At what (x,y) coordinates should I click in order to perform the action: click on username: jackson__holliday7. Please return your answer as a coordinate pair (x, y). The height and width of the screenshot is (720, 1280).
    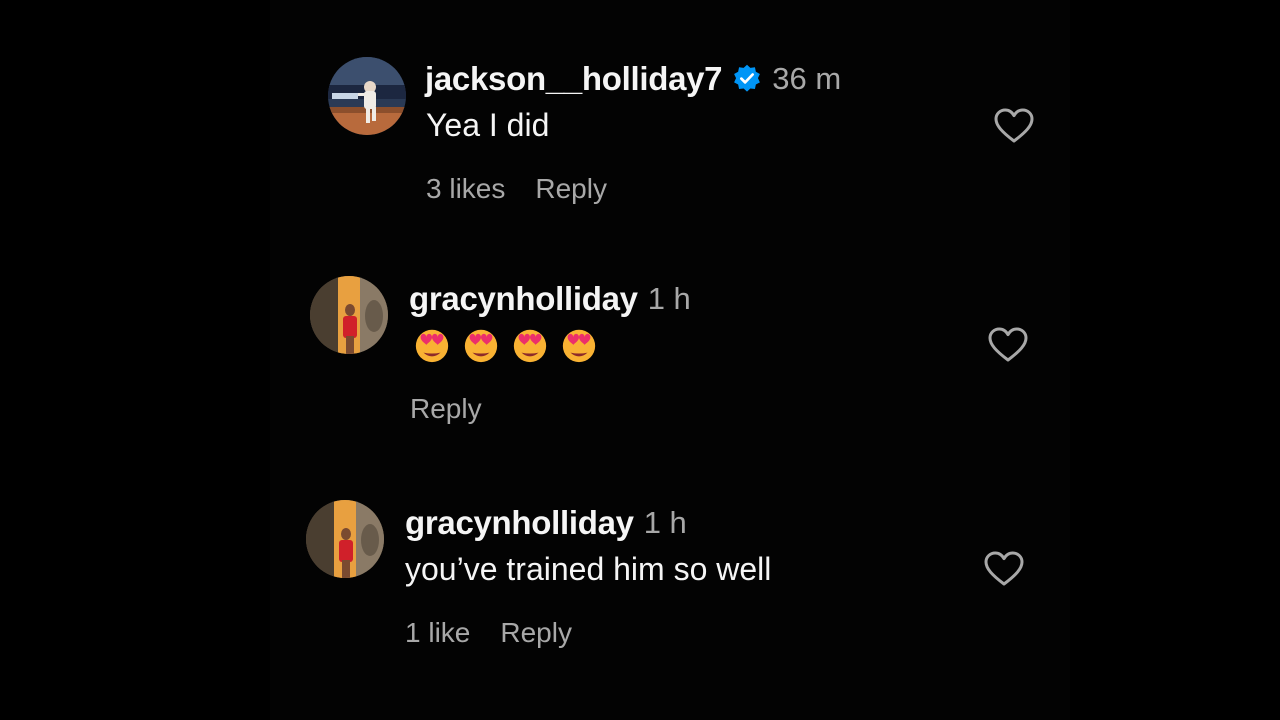
    Looking at the image, I should click on (574, 79).